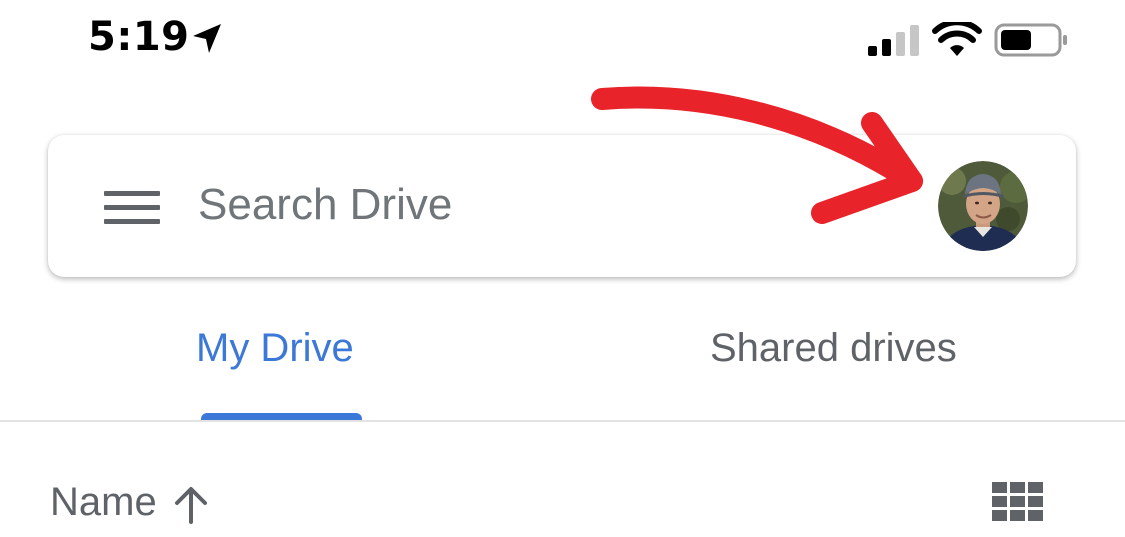 The image size is (1125, 537). What do you see at coordinates (562, 421) in the screenshot?
I see `tabs-divider` at bounding box center [562, 421].